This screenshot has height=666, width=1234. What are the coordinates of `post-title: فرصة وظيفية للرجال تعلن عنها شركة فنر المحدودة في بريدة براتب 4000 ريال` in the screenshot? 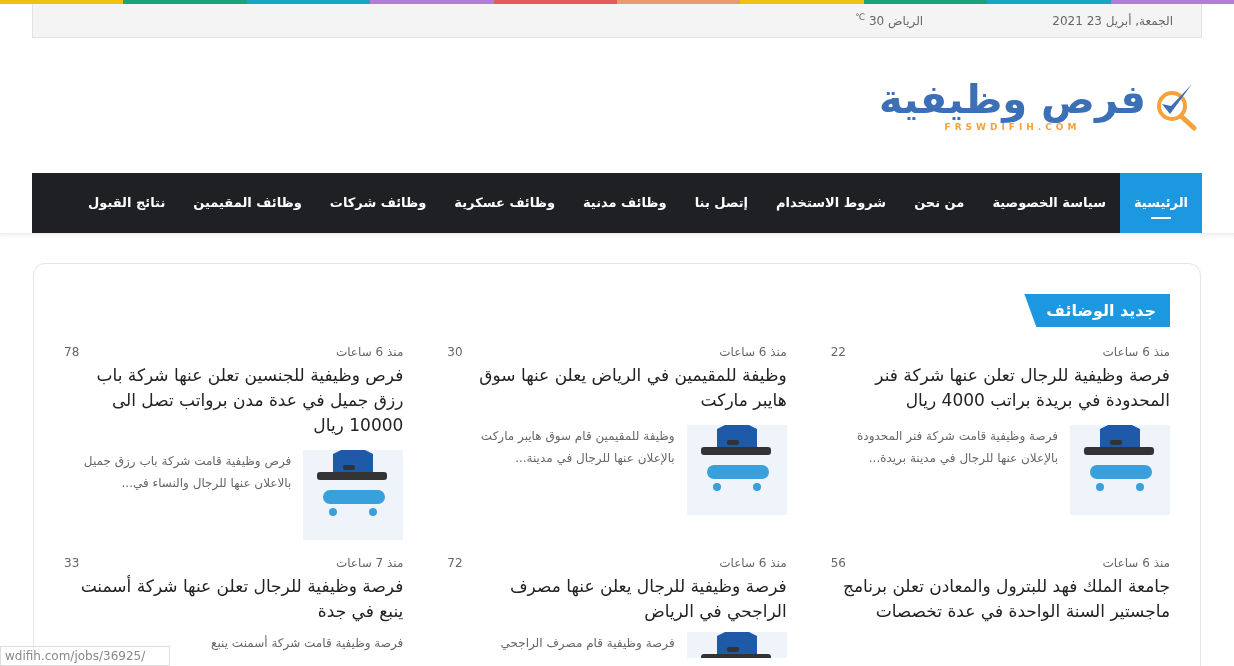 It's located at (1000, 388).